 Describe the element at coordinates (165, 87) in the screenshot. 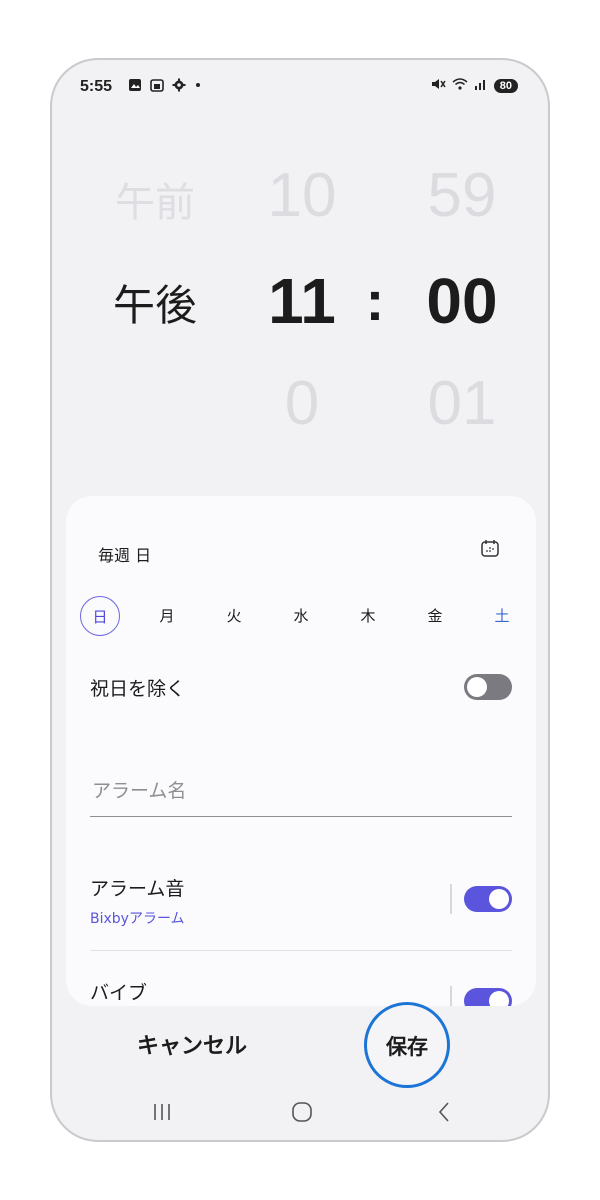

I see `status-left-icons` at that location.